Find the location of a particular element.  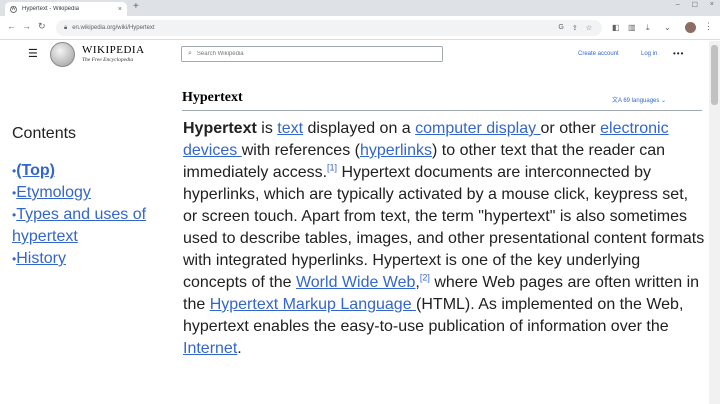

link-internet: Internet is located at coordinates (210, 348).